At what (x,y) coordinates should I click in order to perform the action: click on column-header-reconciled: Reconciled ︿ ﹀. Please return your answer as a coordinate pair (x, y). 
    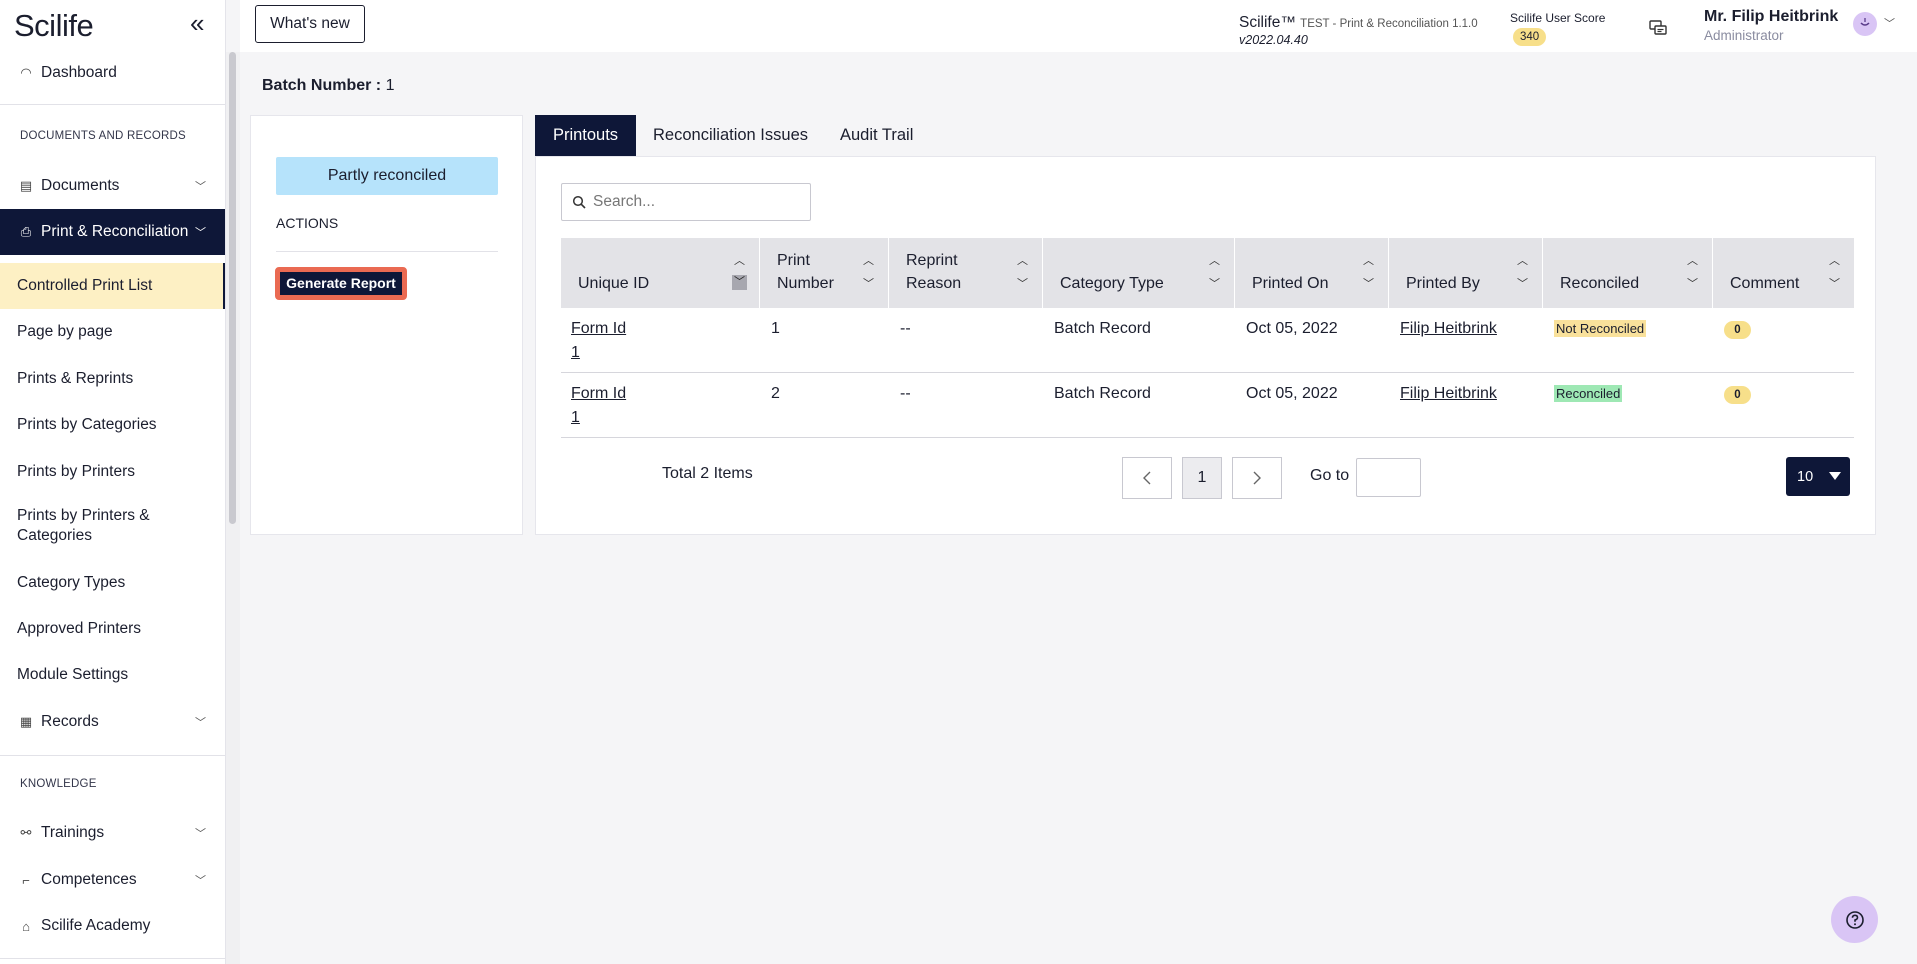
    Looking at the image, I should click on (1628, 273).